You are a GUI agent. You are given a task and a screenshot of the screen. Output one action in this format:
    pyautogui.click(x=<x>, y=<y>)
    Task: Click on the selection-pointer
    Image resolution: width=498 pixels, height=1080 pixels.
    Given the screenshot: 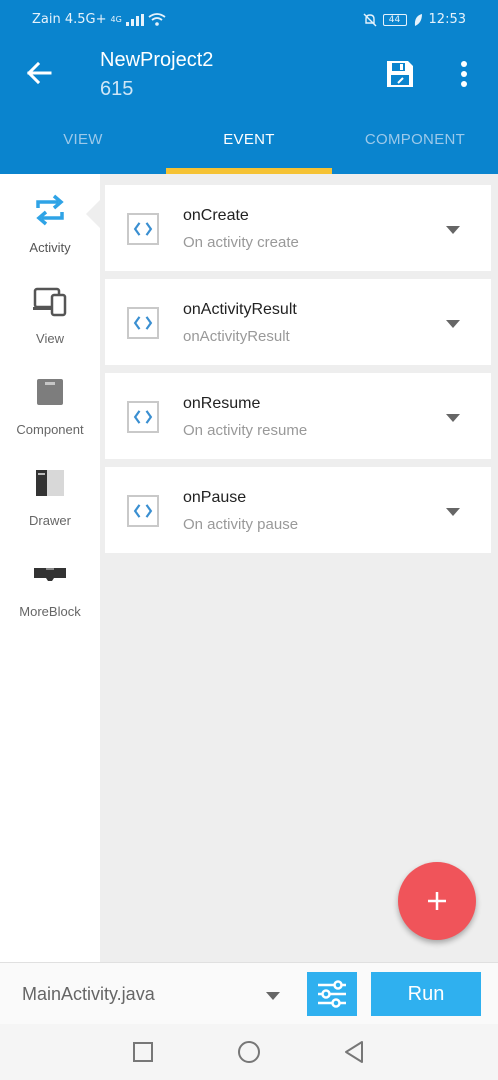 What is the action you would take?
    pyautogui.click(x=93, y=214)
    